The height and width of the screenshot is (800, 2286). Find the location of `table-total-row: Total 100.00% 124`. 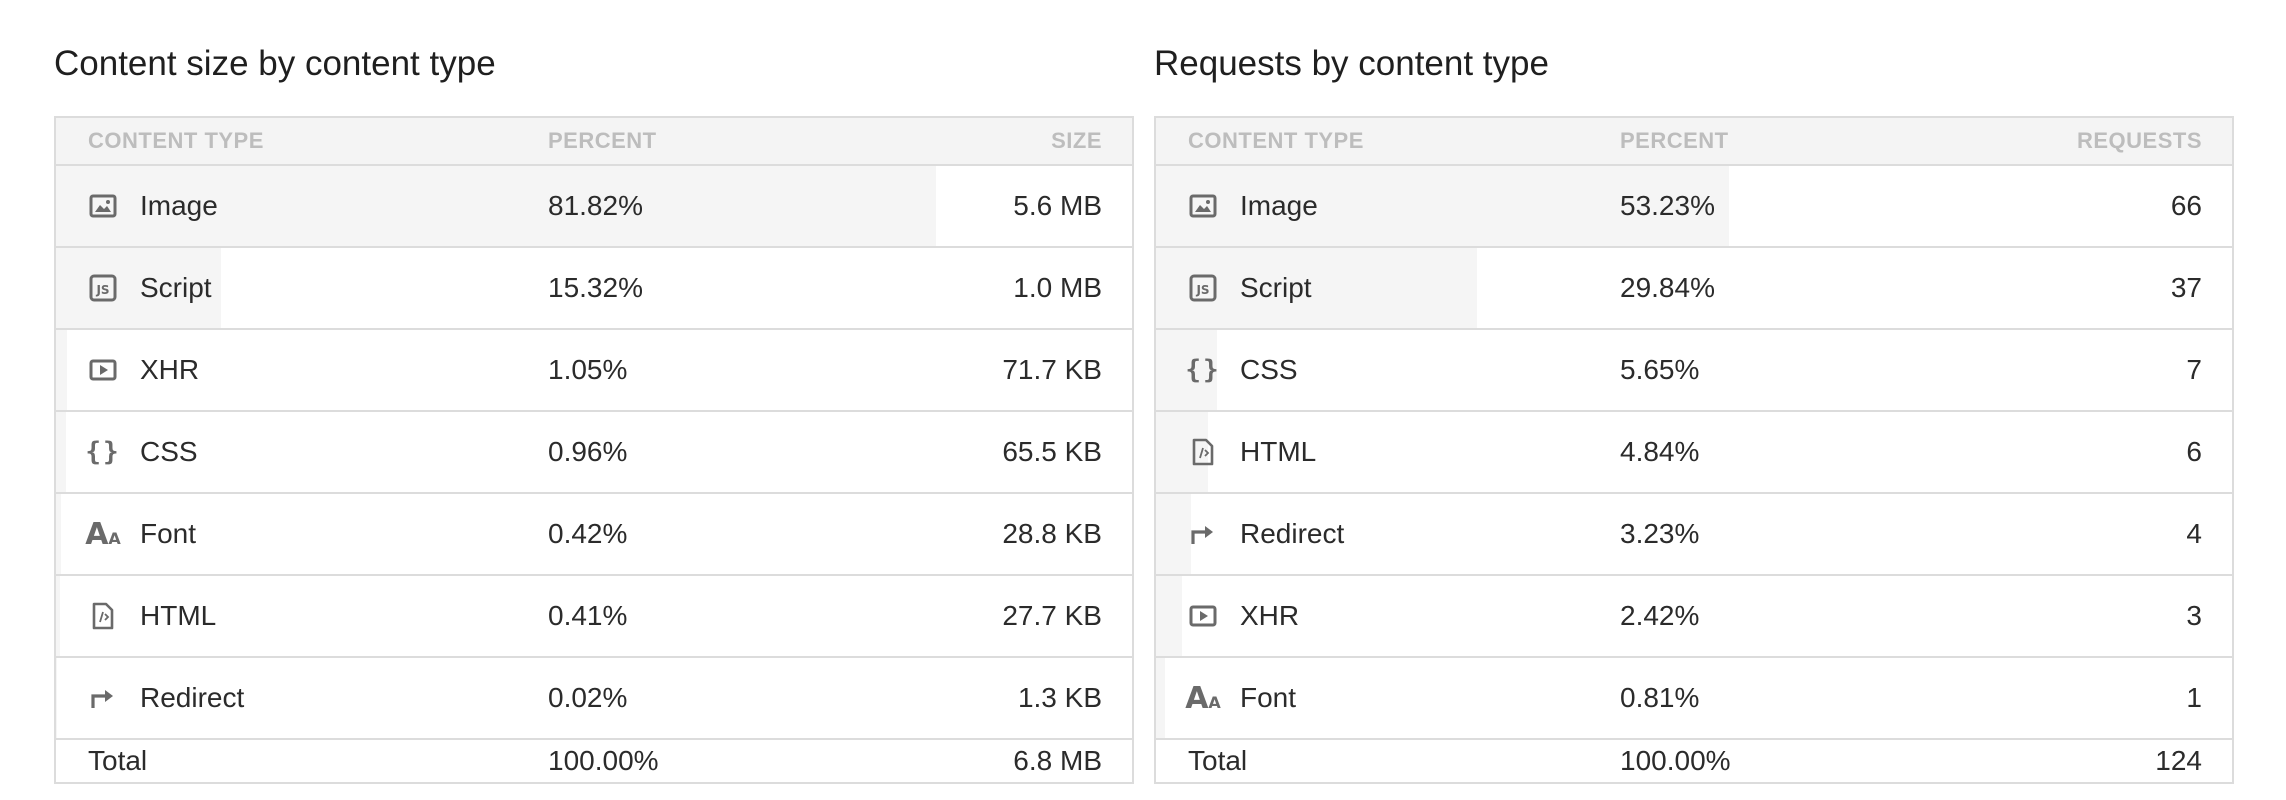

table-total-row: Total 100.00% 124 is located at coordinates (1694, 761).